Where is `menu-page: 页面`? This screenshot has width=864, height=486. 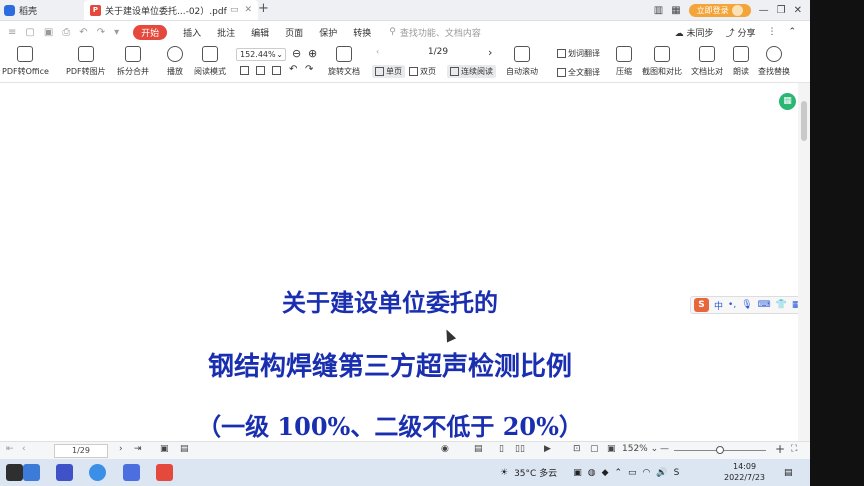
menu-page: 页面 is located at coordinates (294, 32).